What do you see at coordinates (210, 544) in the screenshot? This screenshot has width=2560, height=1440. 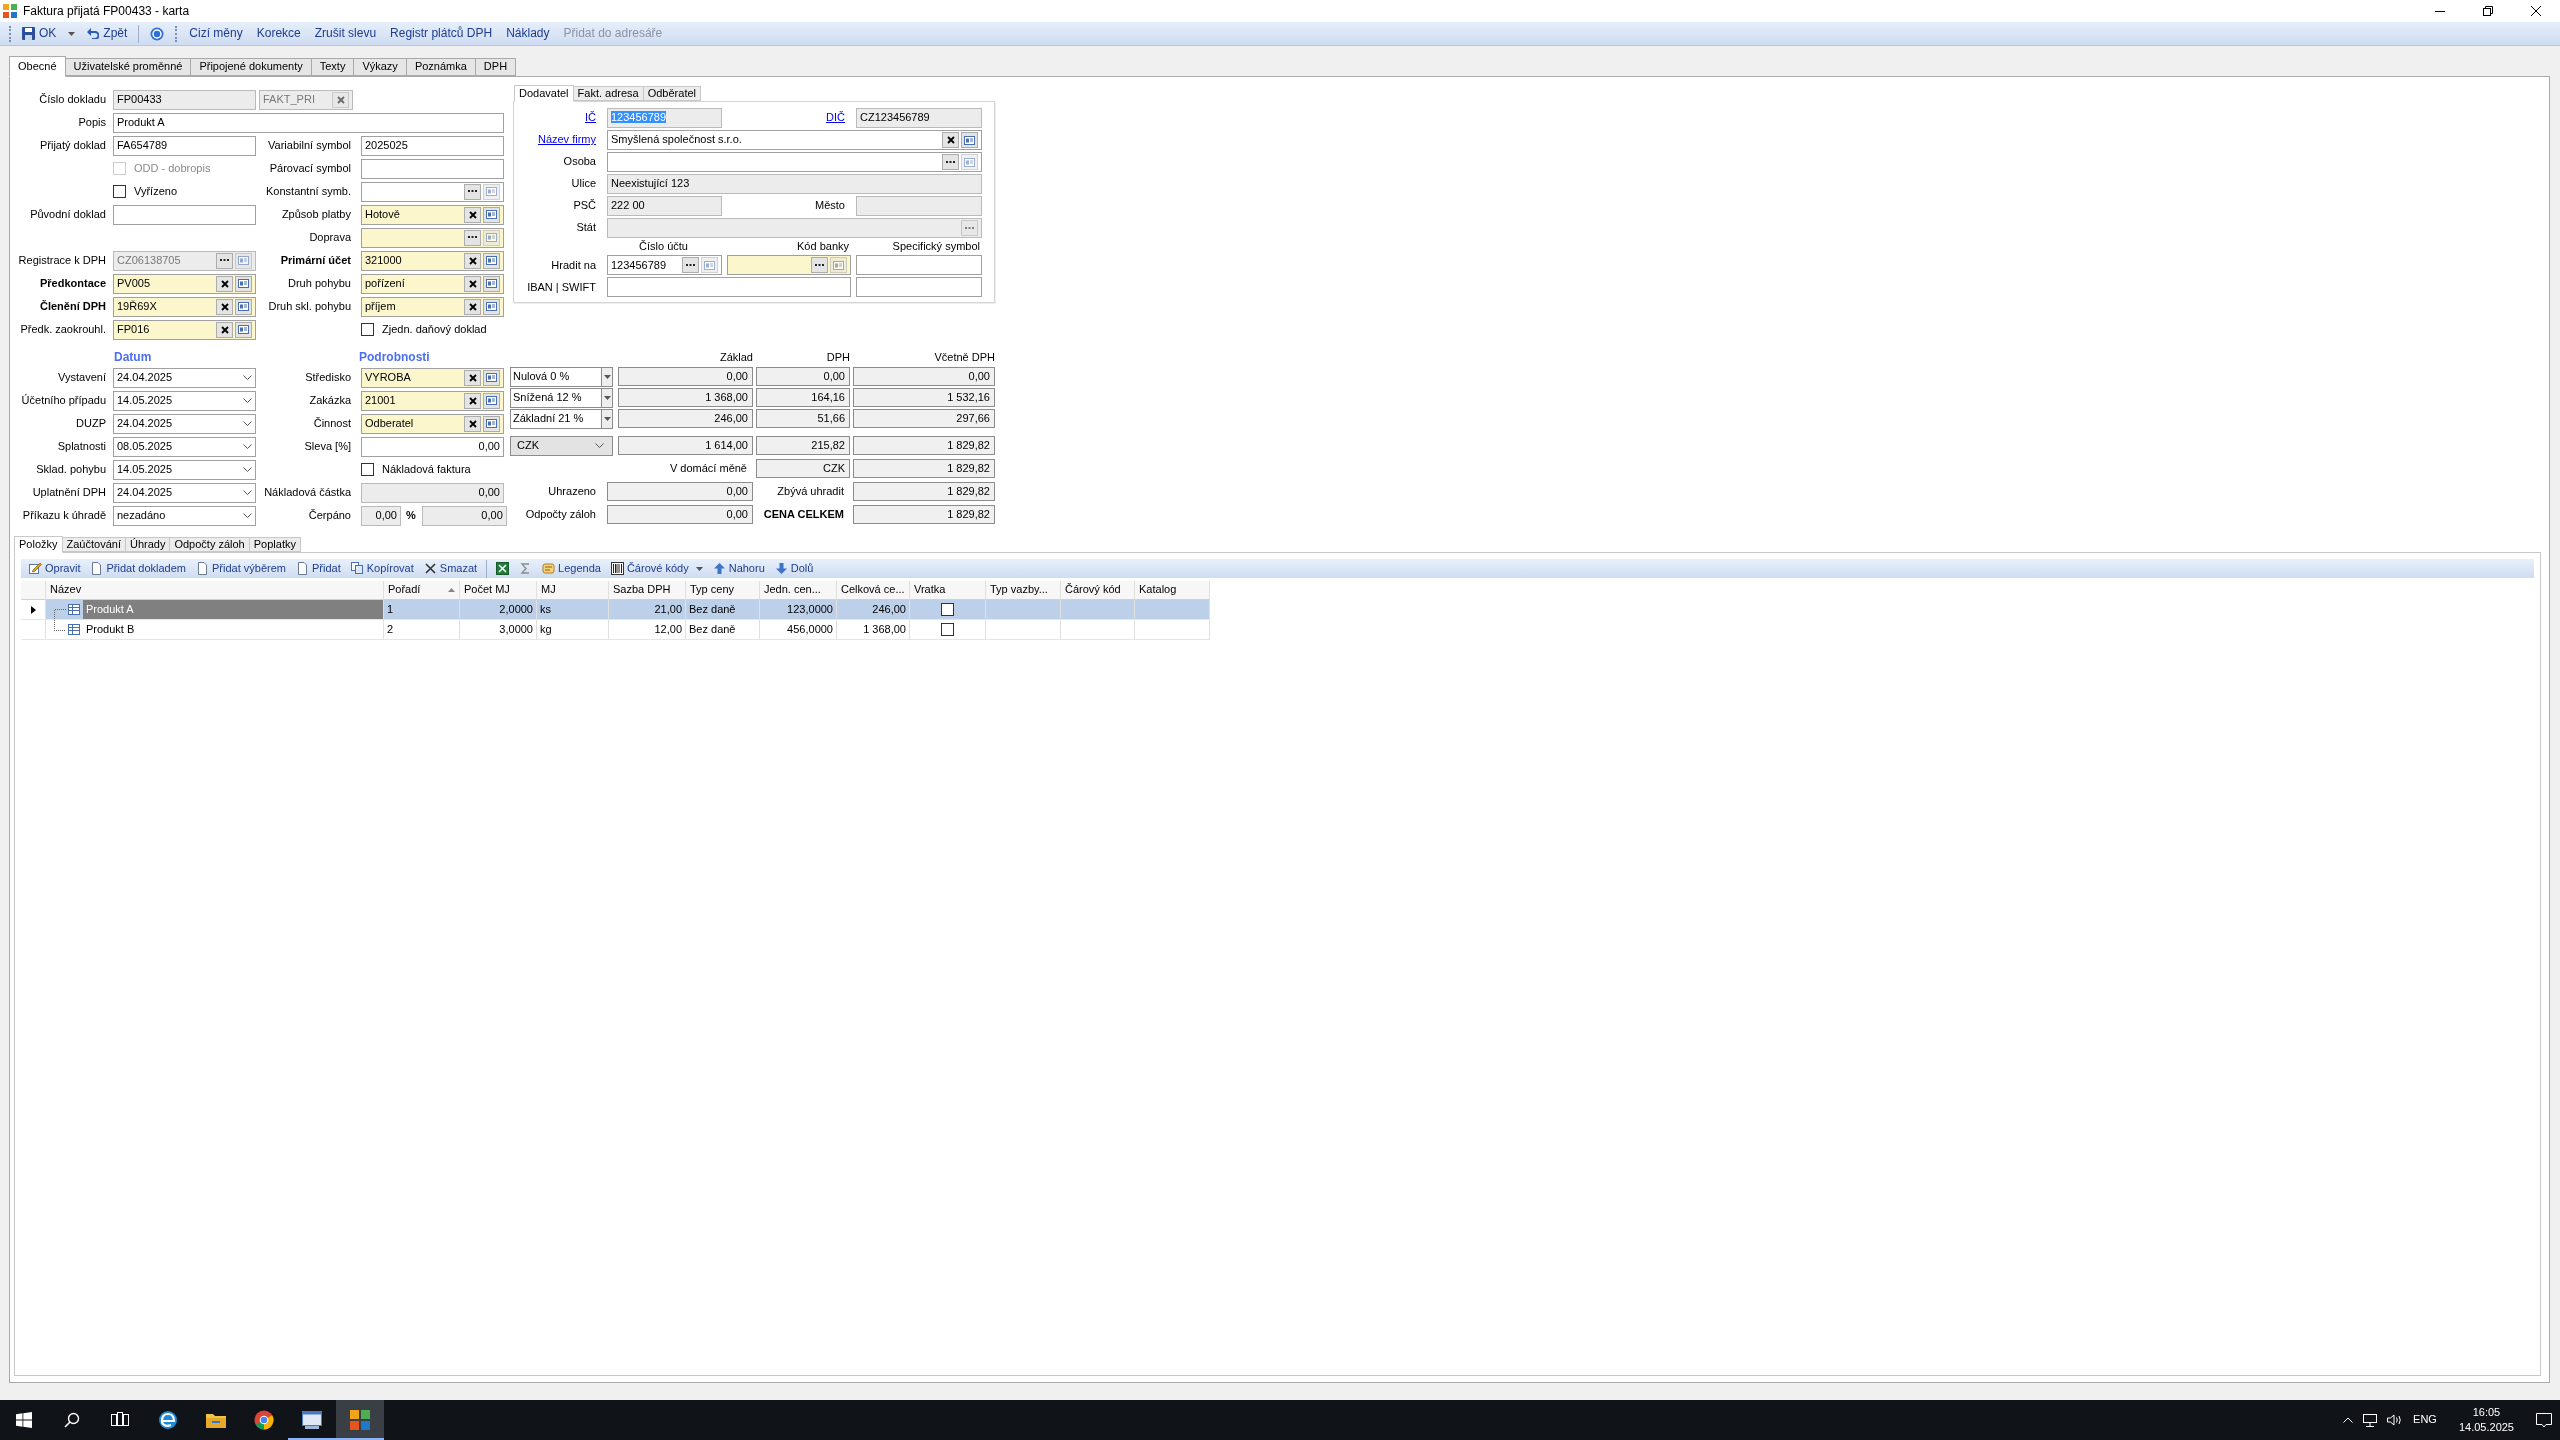 I see `tab: Odpočty záloh` at bounding box center [210, 544].